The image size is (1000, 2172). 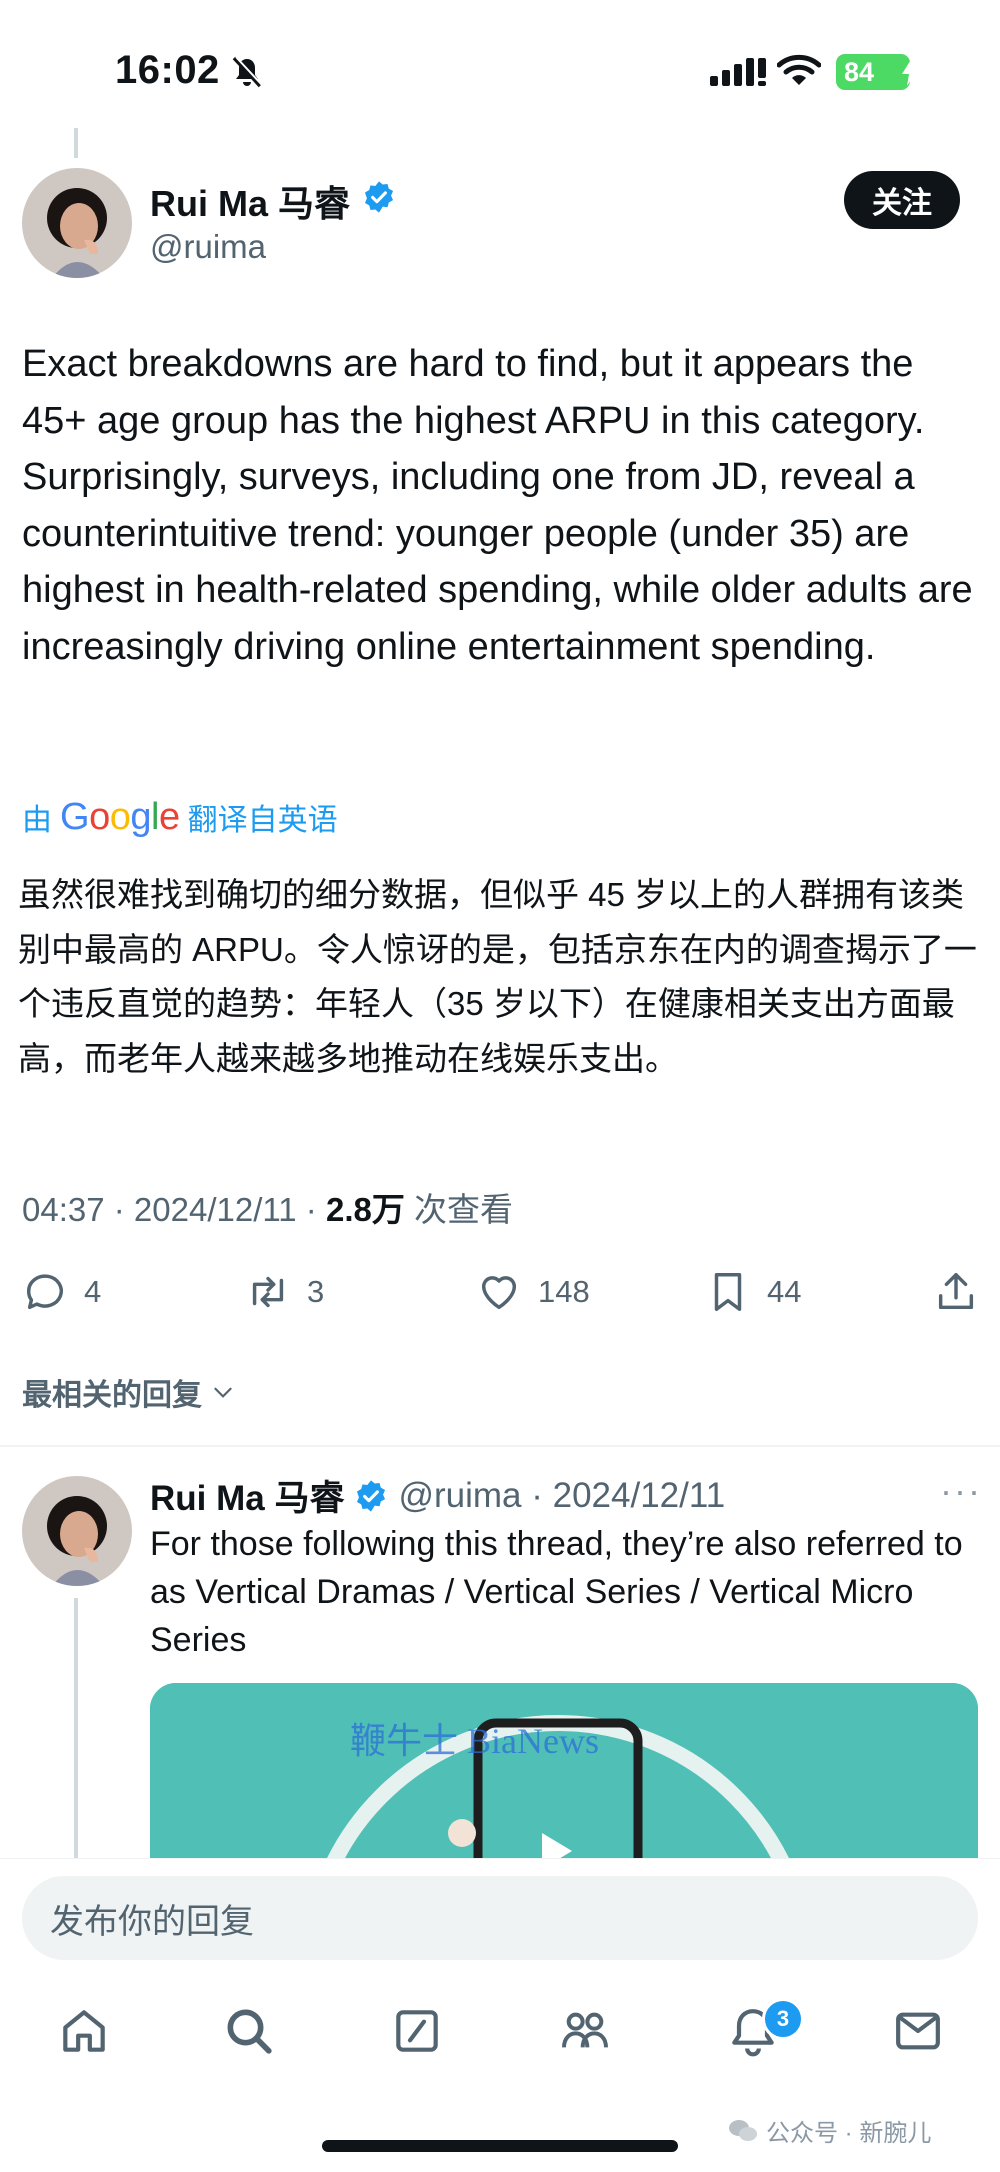 I want to click on follow-button: 关注, so click(x=902, y=200).